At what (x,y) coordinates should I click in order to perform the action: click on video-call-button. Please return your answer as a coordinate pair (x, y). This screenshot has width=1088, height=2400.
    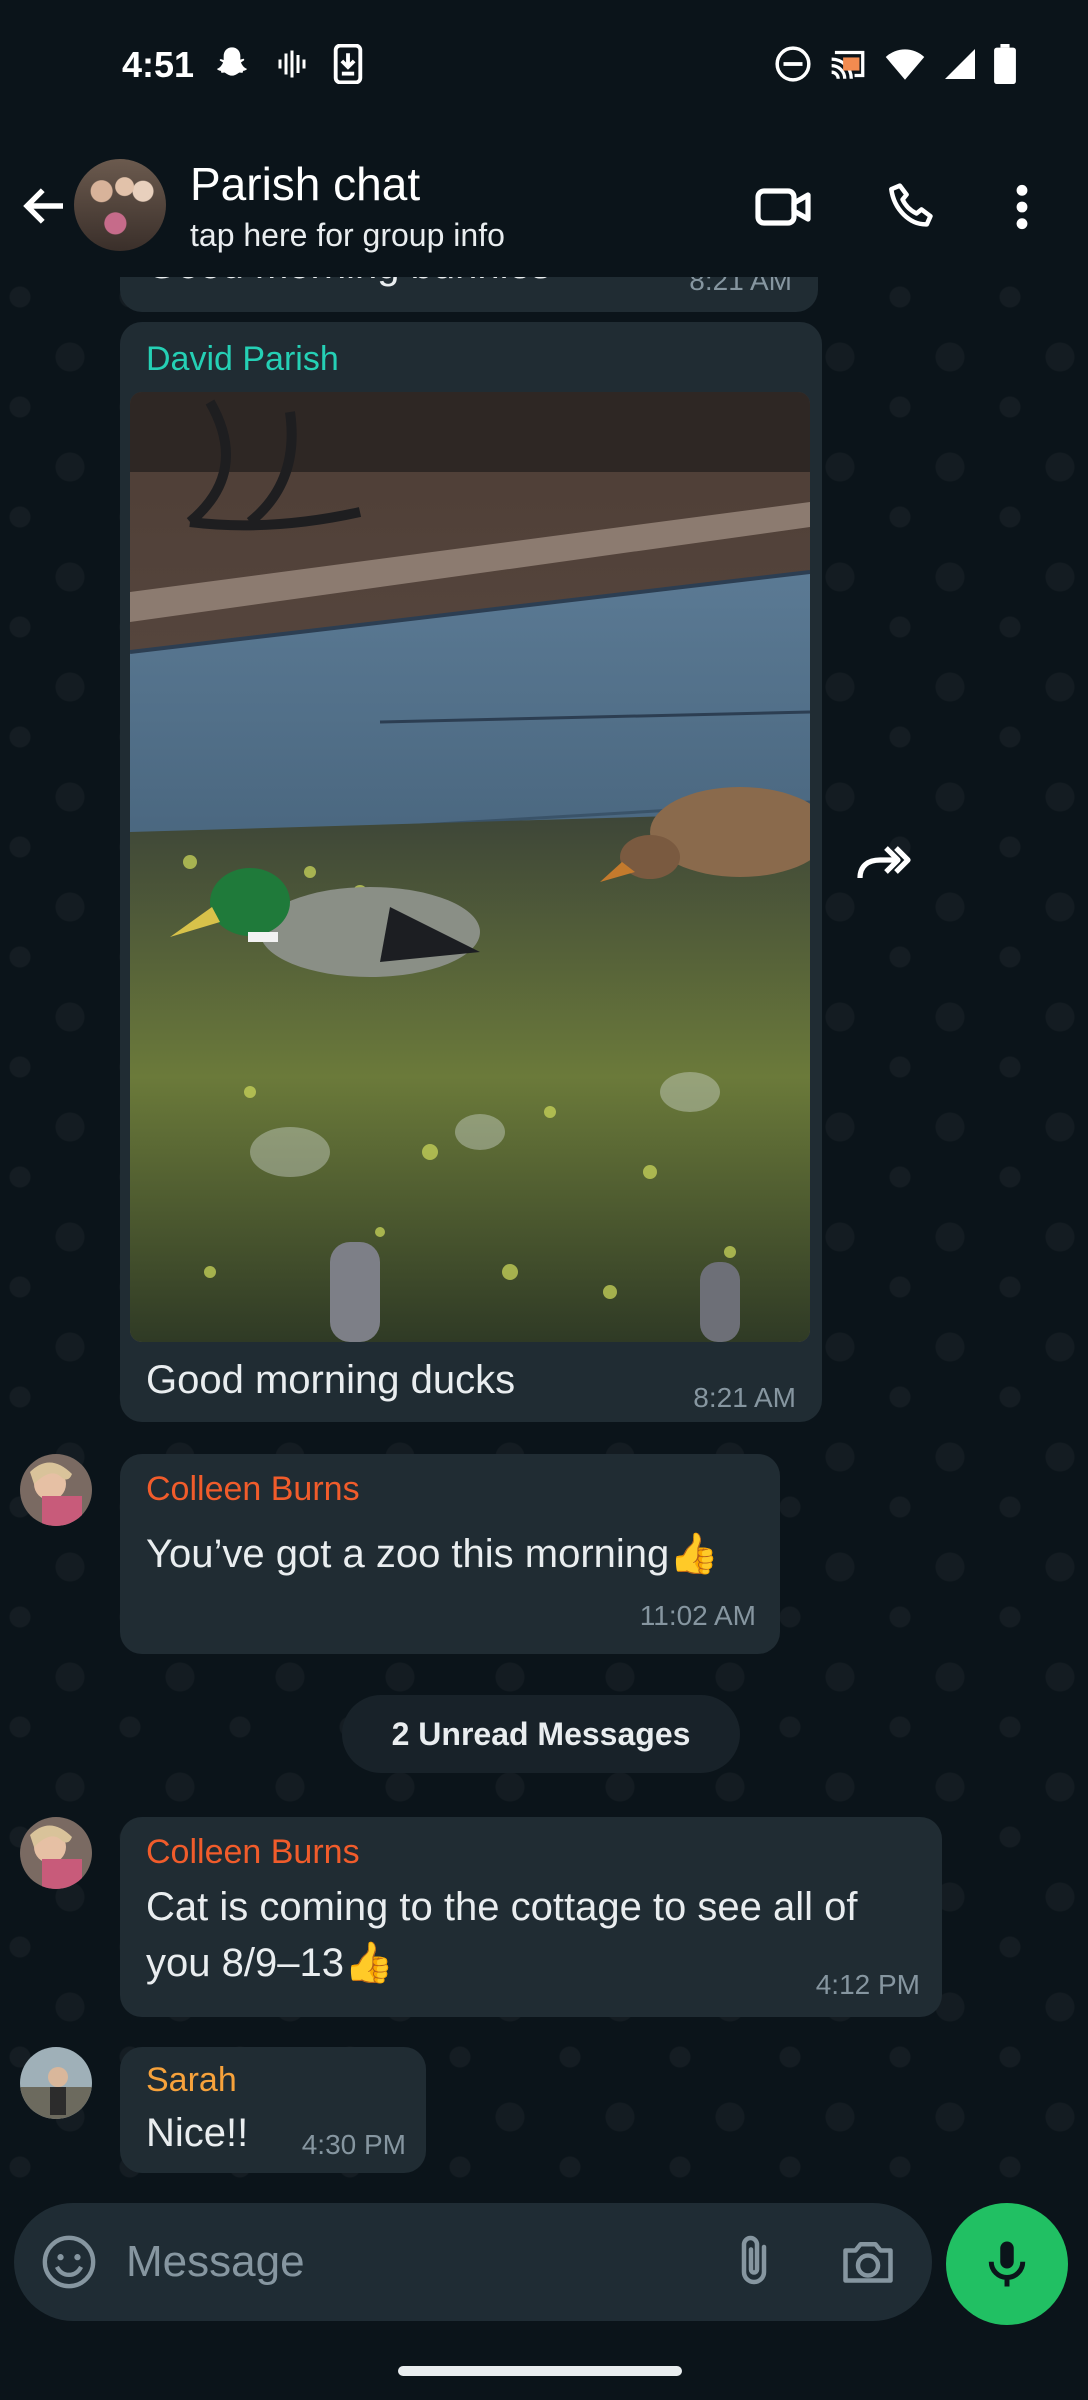
    Looking at the image, I should click on (784, 207).